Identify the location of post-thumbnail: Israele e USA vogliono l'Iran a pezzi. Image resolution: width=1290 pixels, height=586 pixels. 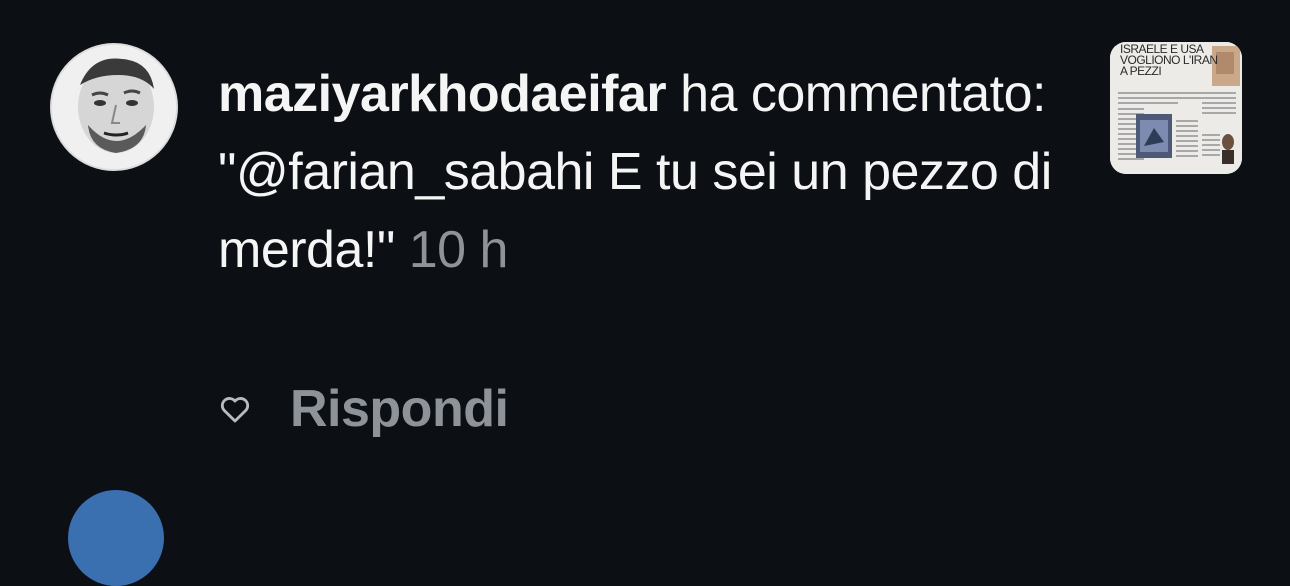
(1176, 108).